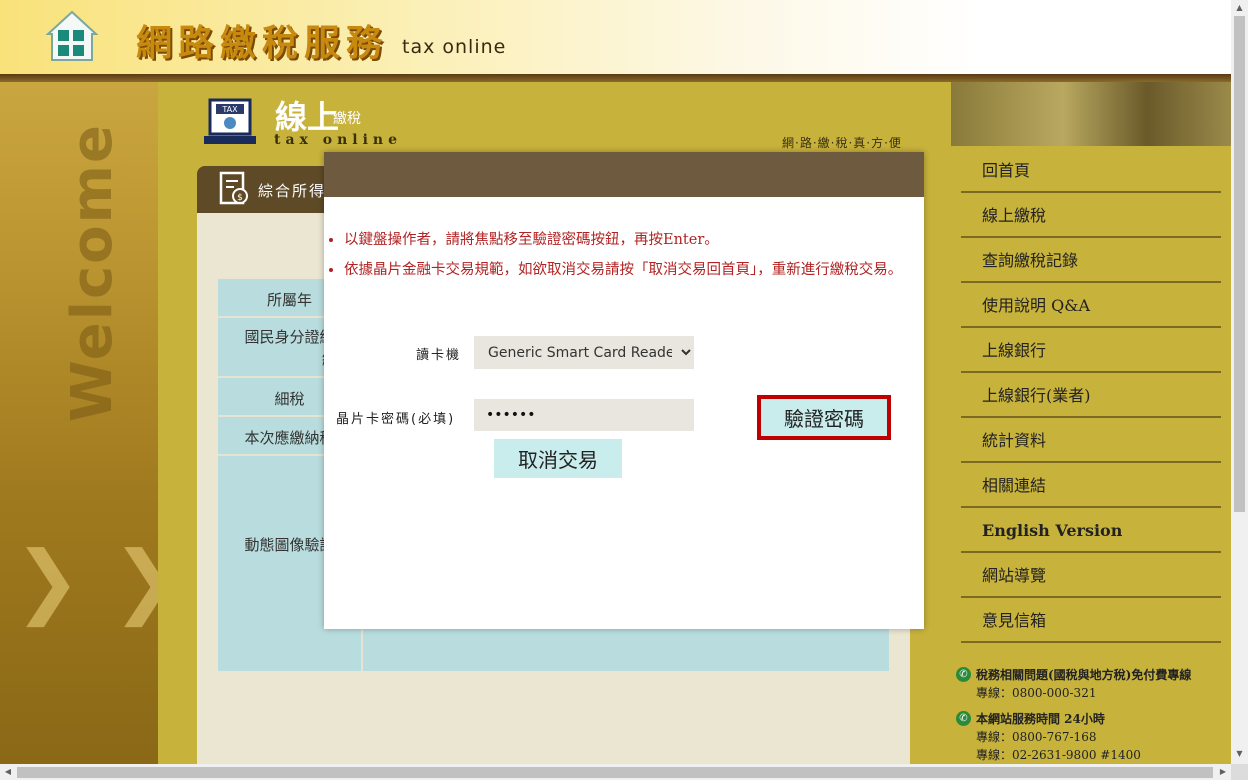 Image resolution: width=1248 pixels, height=780 pixels. I want to click on horizontal-scroll-thumb, so click(615, 772).